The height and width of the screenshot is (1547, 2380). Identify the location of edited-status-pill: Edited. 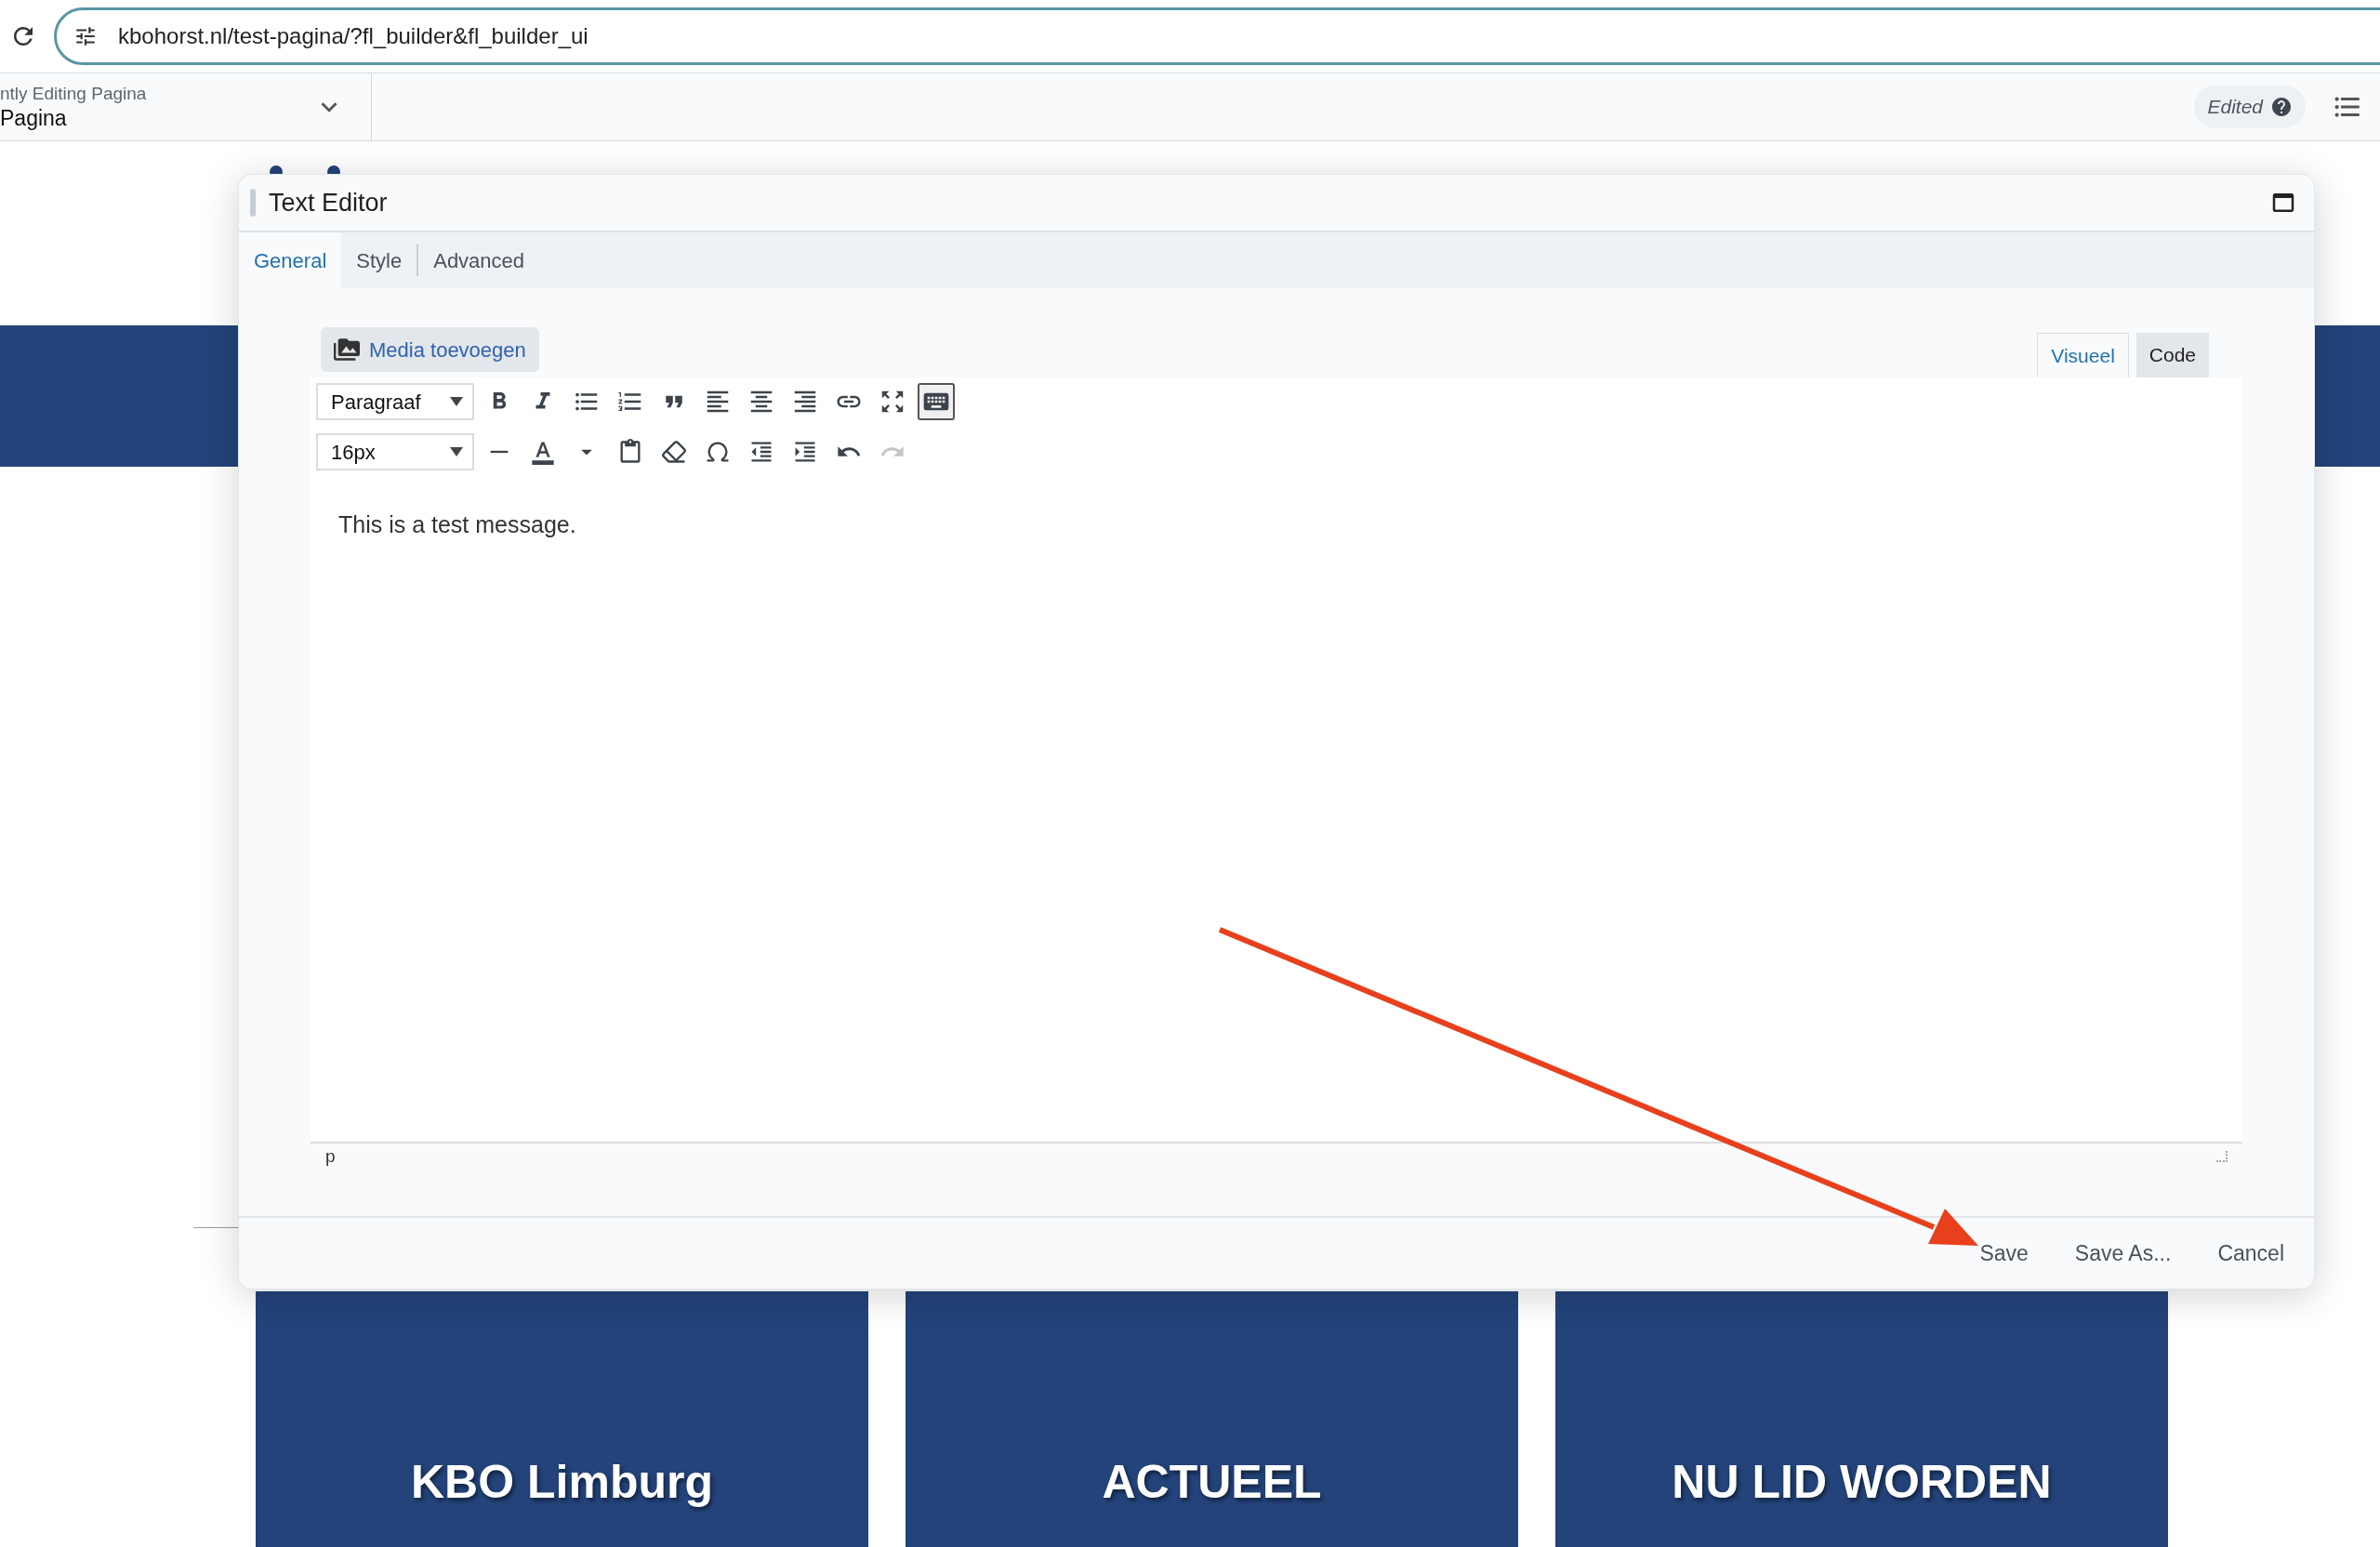
(2250, 107).